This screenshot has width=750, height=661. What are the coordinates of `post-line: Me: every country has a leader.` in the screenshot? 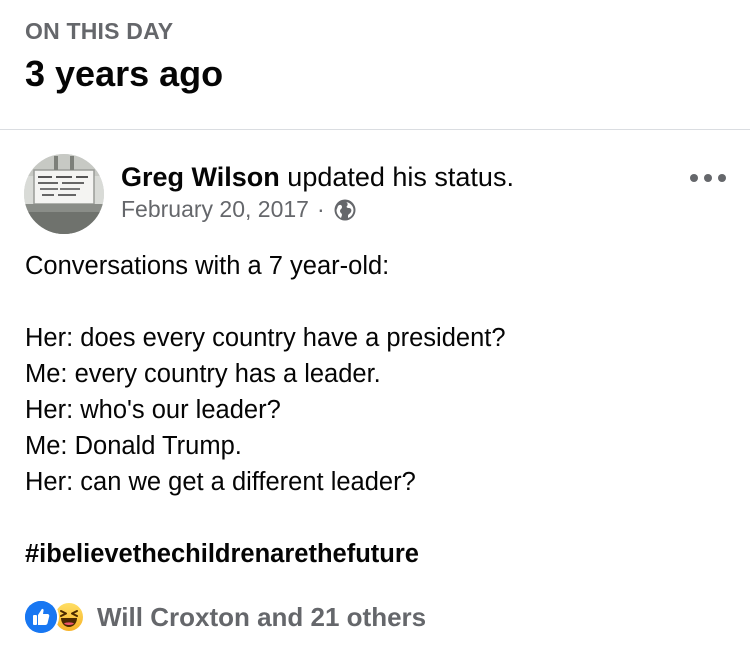 It's located at (203, 374).